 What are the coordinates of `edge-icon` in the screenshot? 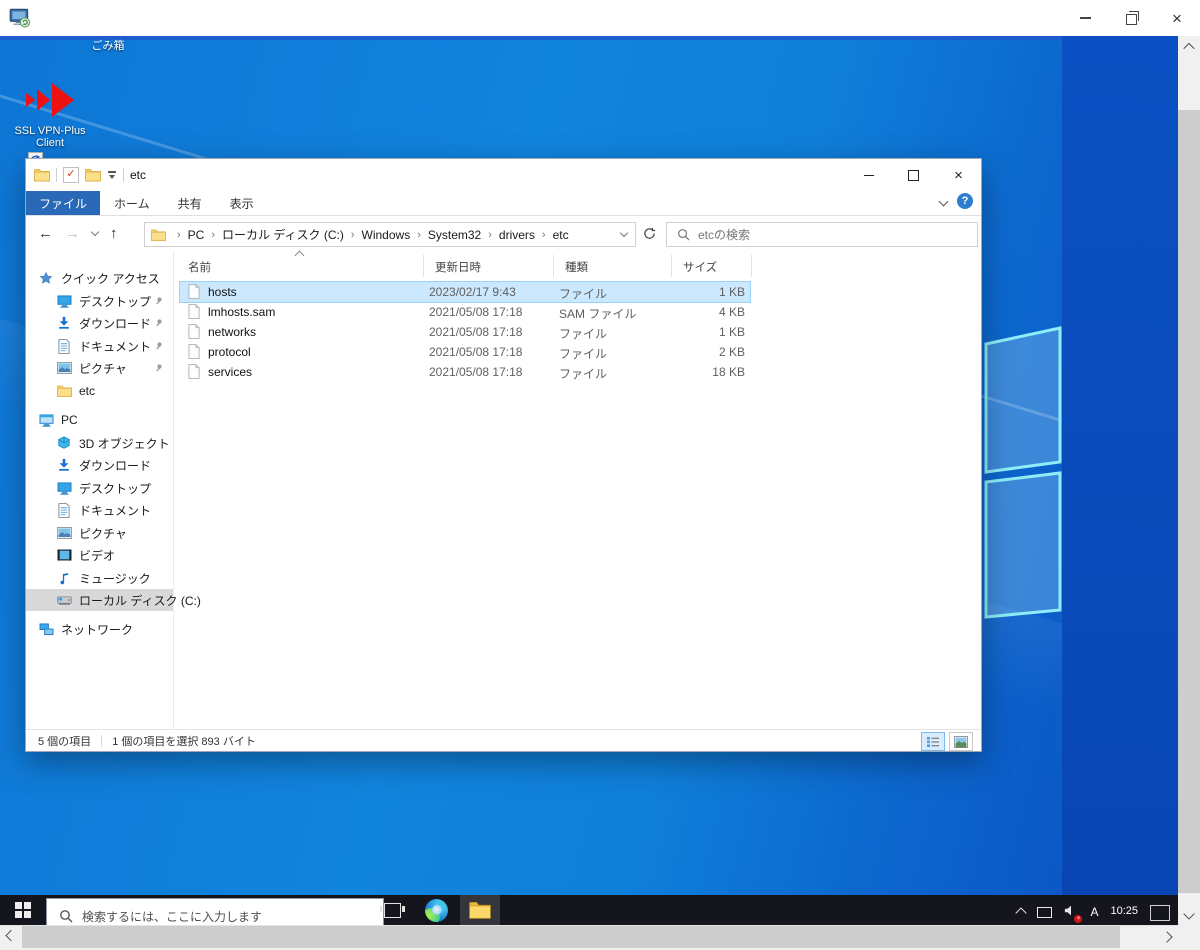 It's located at (436, 910).